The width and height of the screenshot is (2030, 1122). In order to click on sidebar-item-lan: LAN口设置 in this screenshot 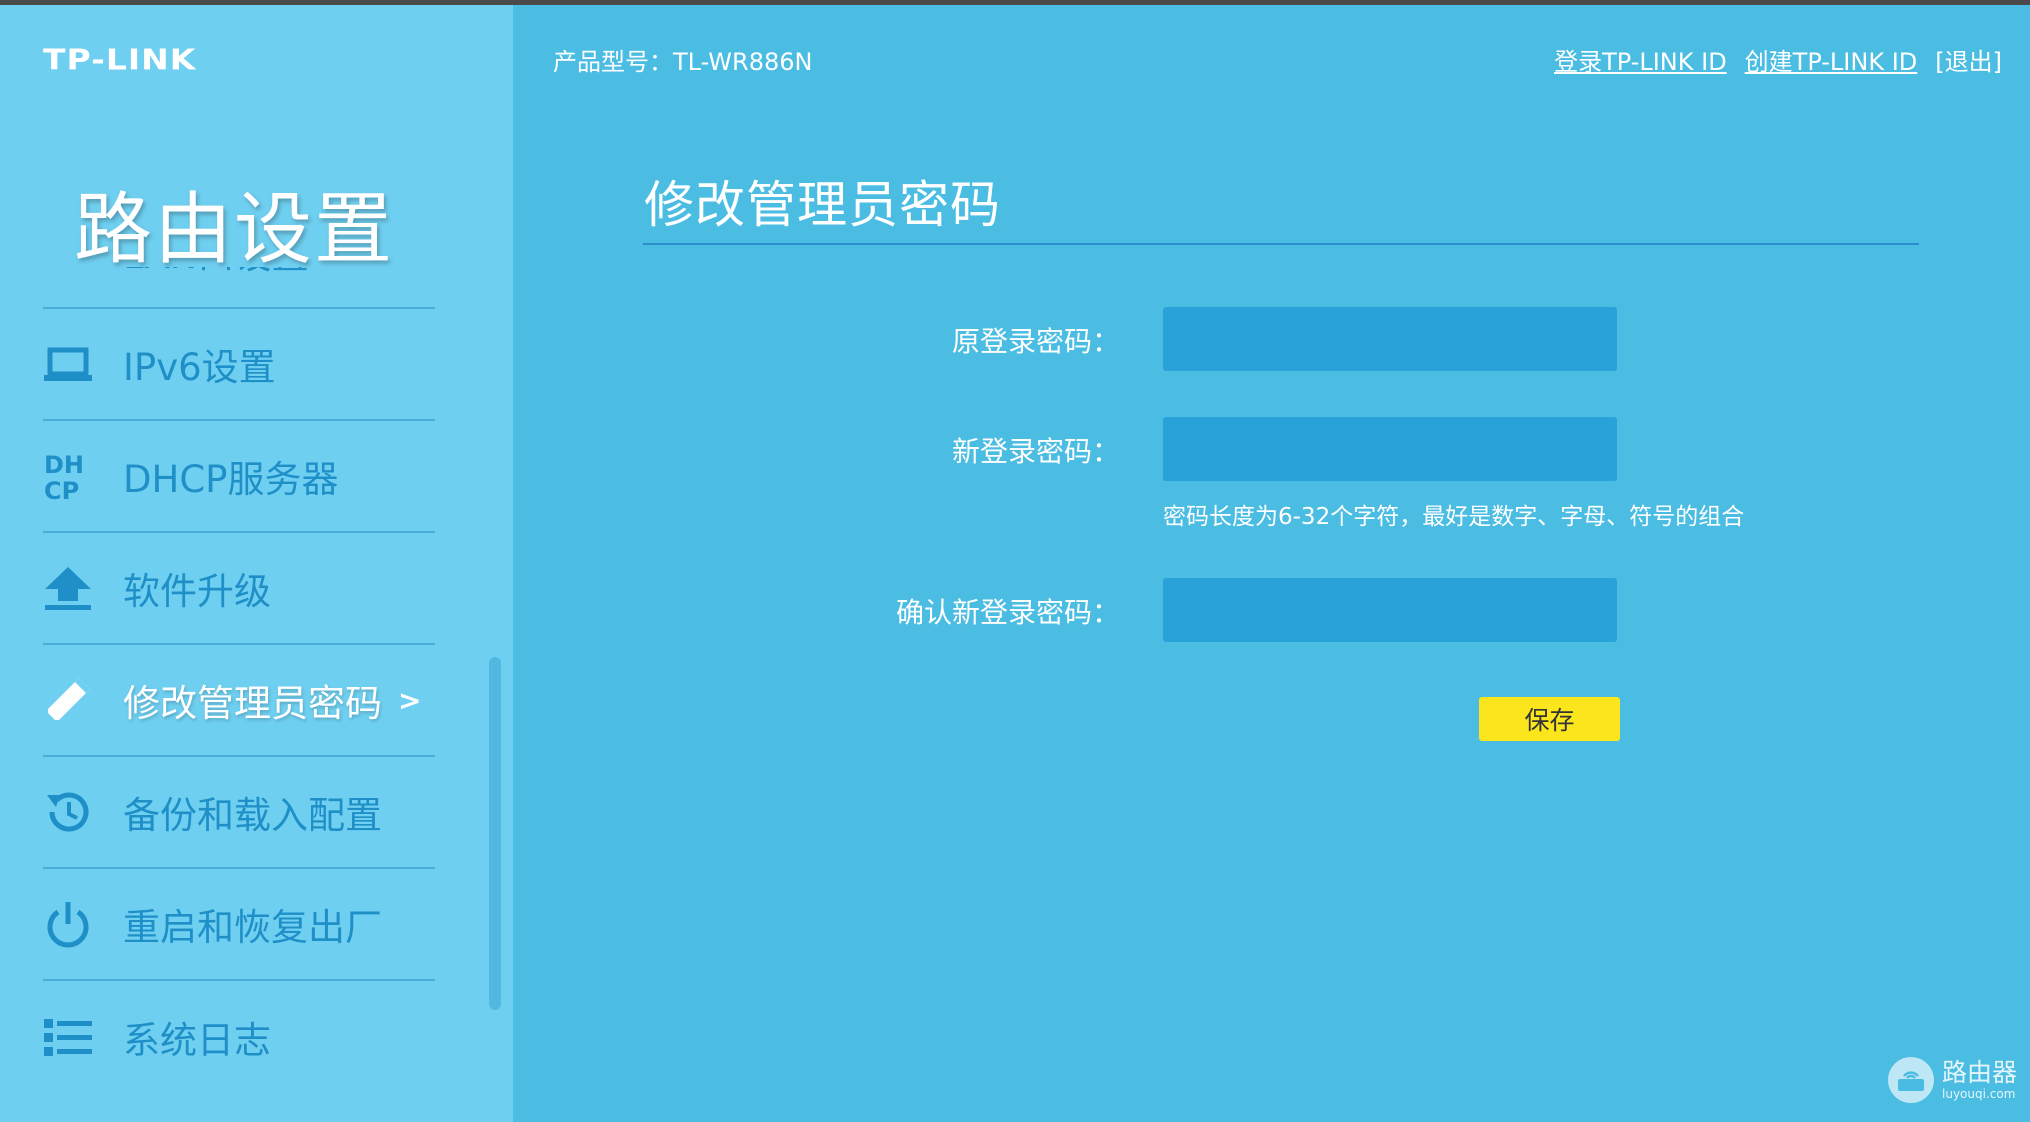, I will do `click(239, 288)`.